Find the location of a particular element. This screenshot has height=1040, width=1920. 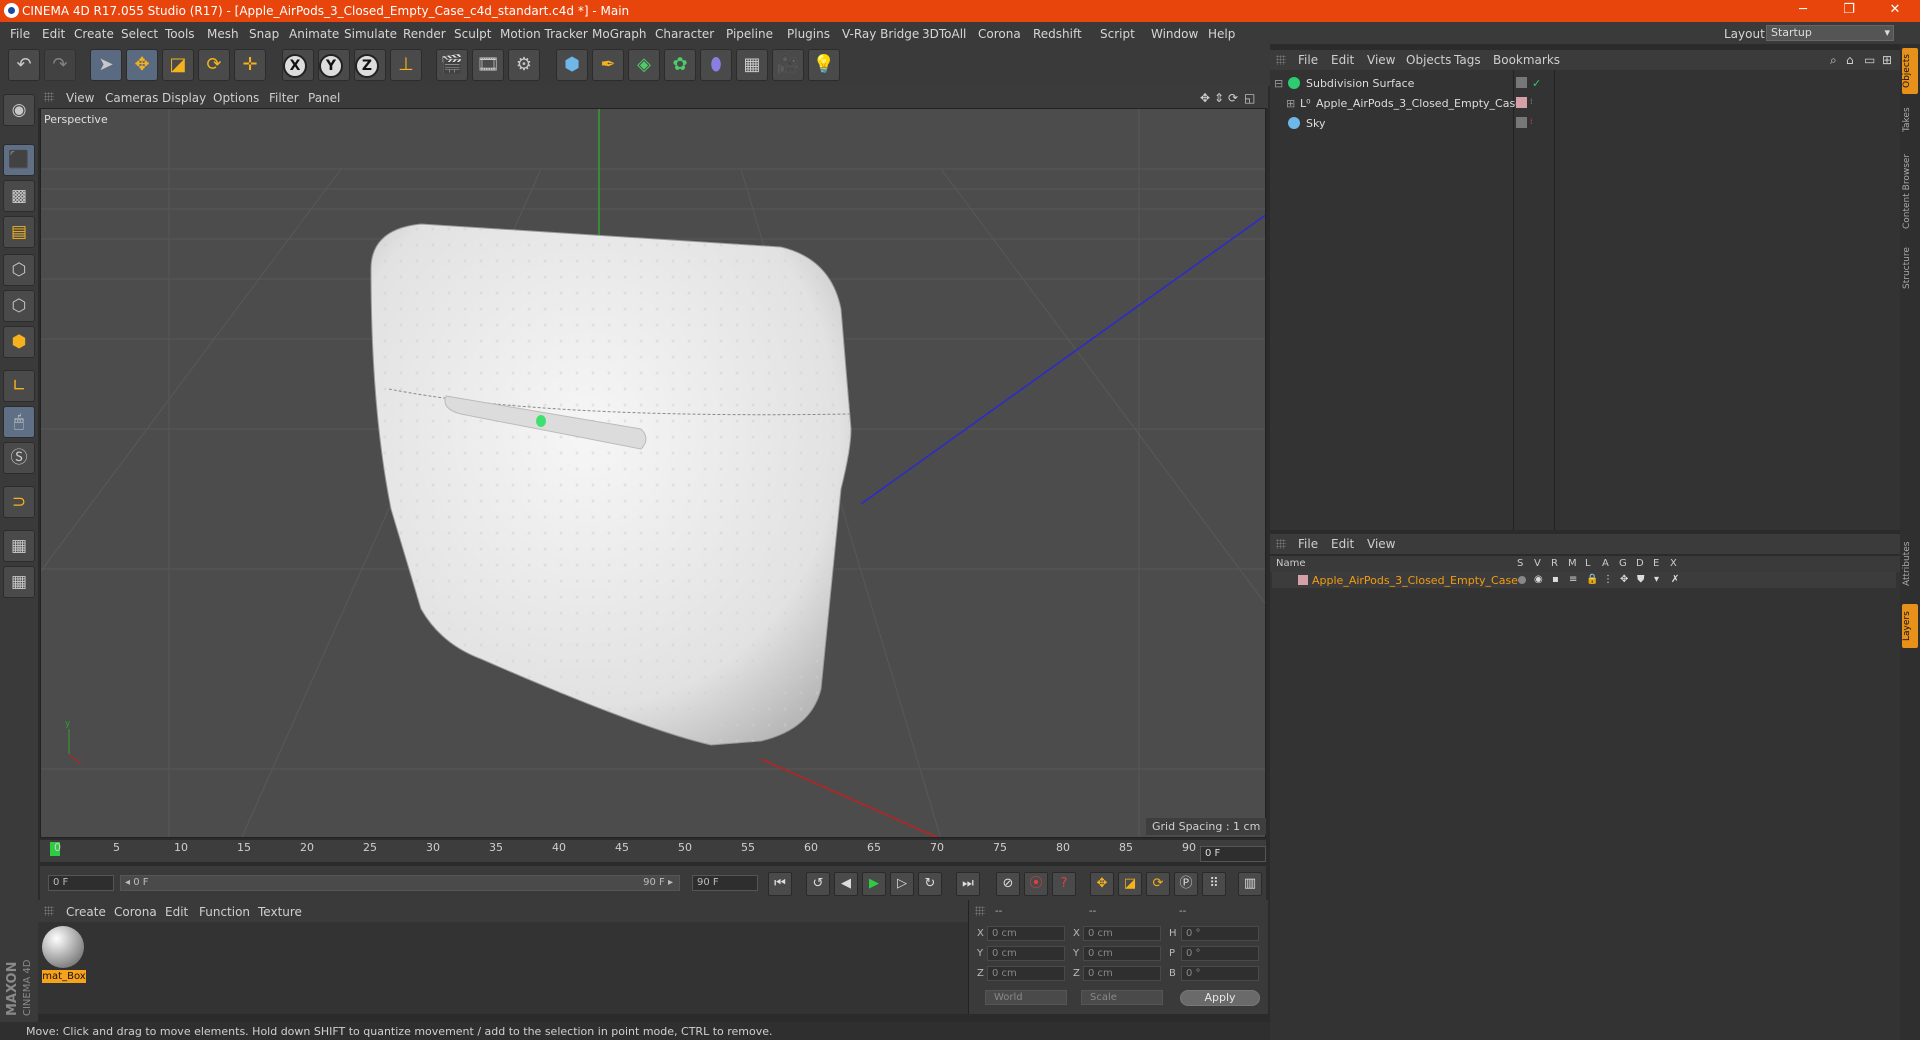

viewport-menu-options: Options is located at coordinates (236, 98).